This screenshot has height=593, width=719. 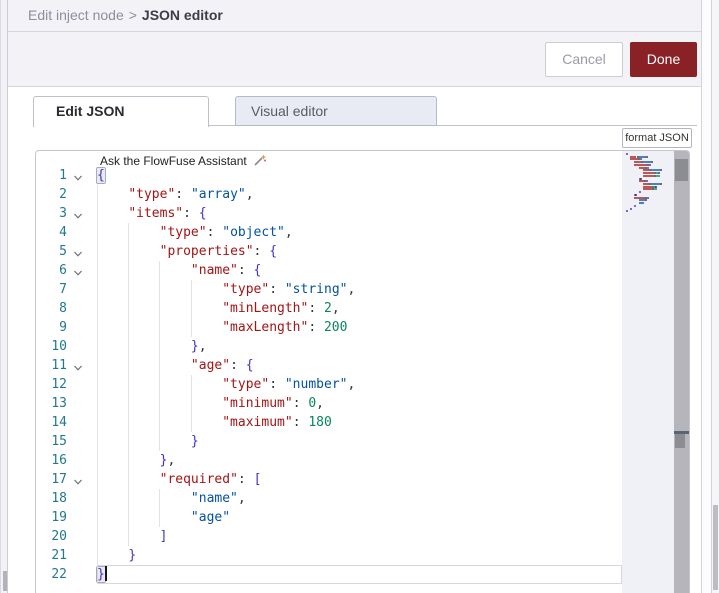 What do you see at coordinates (265, 327) in the screenshot?
I see `code-token: "maxLength"` at bounding box center [265, 327].